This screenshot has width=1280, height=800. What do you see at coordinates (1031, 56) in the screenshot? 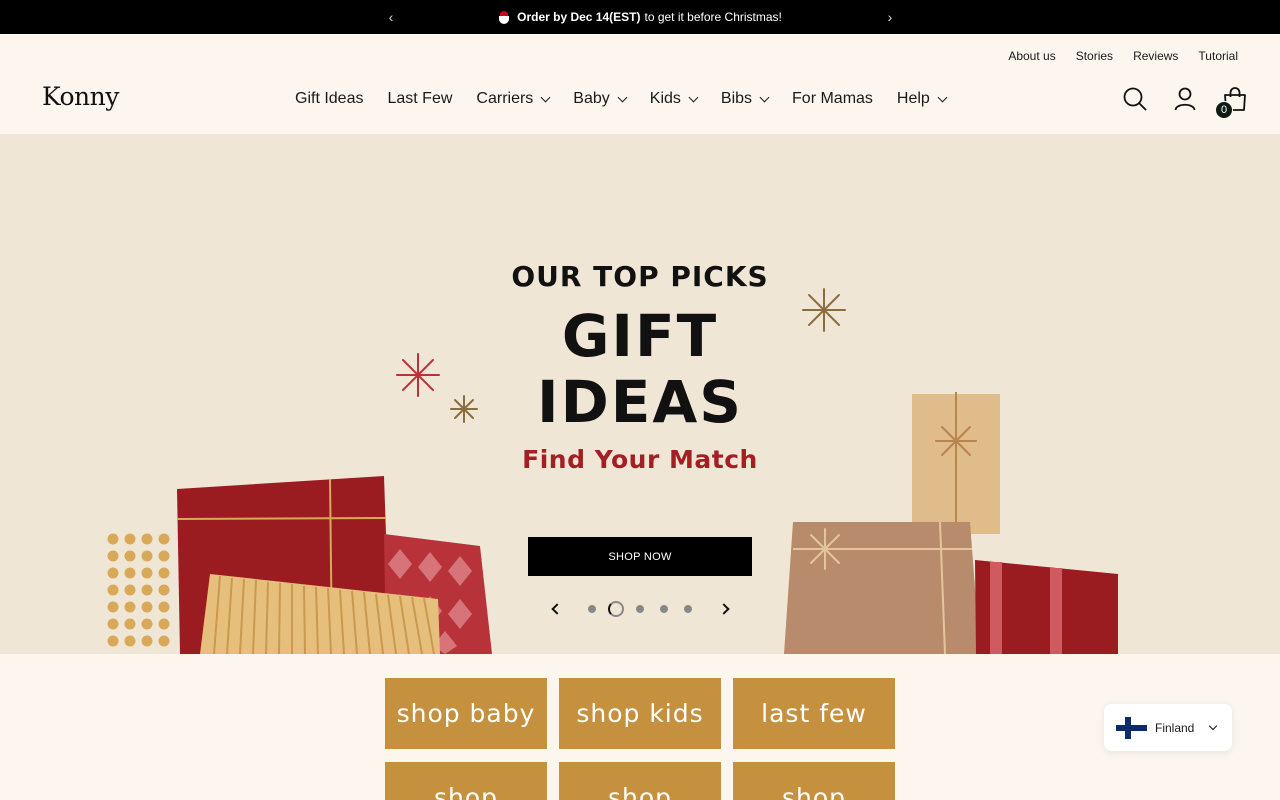
I see `util-link-about: About us` at bounding box center [1031, 56].